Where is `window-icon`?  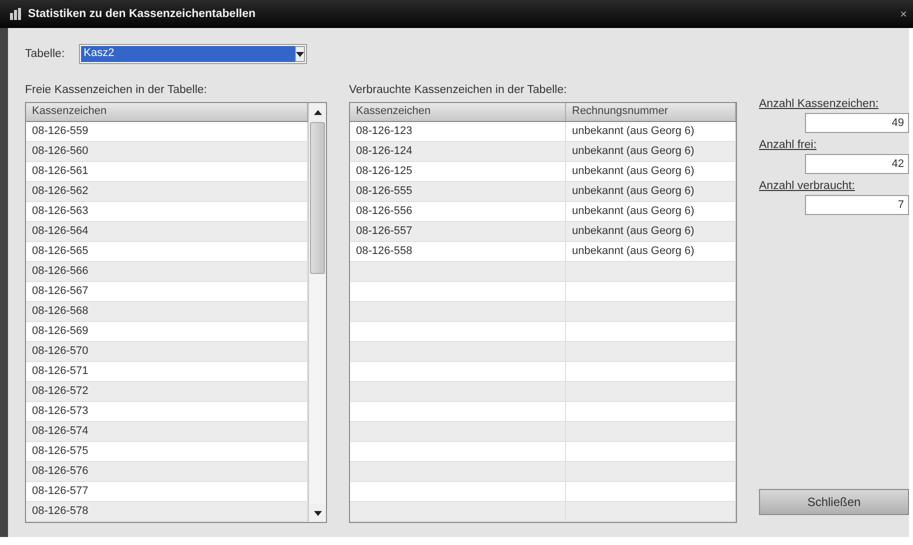
window-icon is located at coordinates (16, 14).